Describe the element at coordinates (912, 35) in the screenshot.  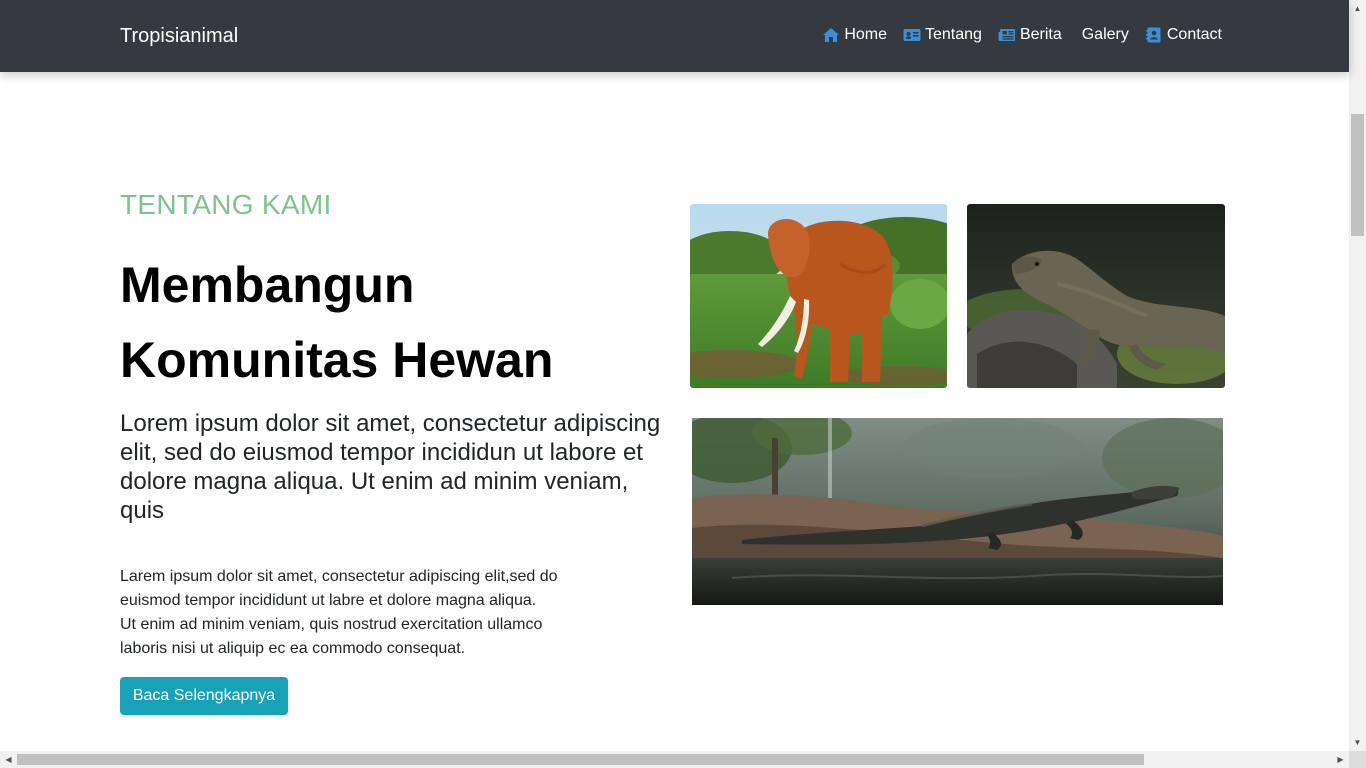
I see `id-card-icon` at that location.